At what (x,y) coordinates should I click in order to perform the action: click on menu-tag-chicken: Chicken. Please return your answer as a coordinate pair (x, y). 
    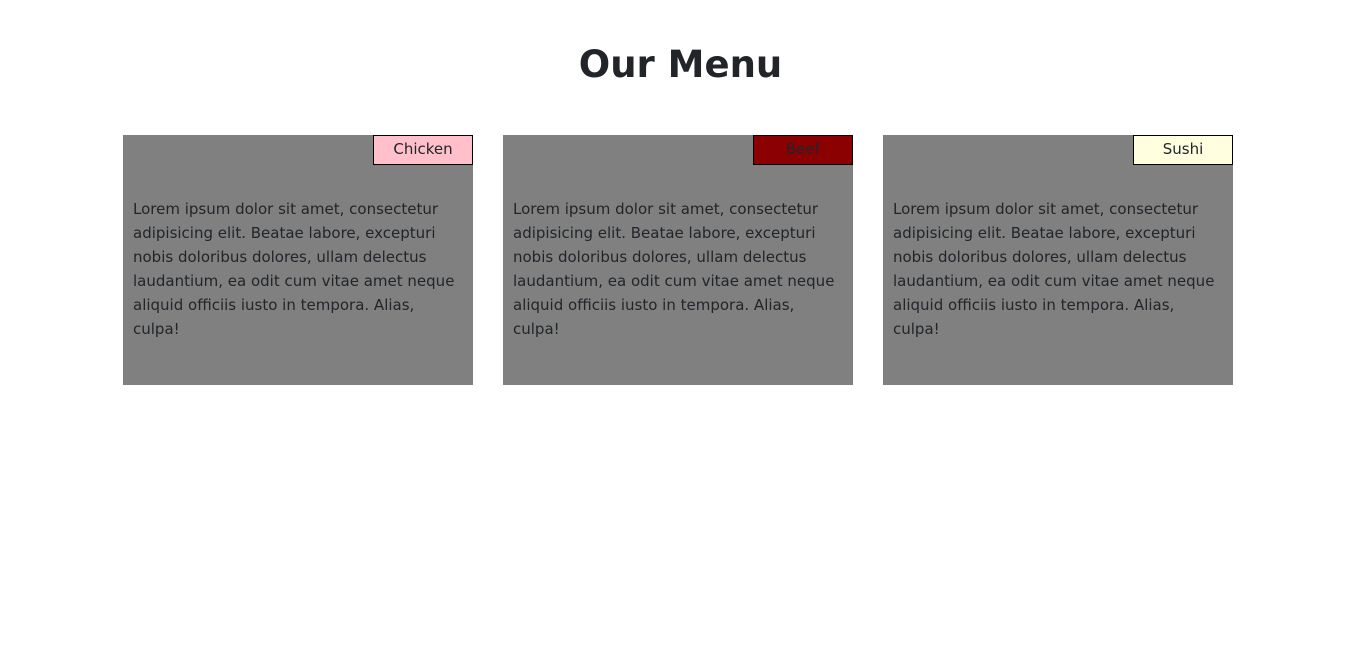
    Looking at the image, I should click on (423, 150).